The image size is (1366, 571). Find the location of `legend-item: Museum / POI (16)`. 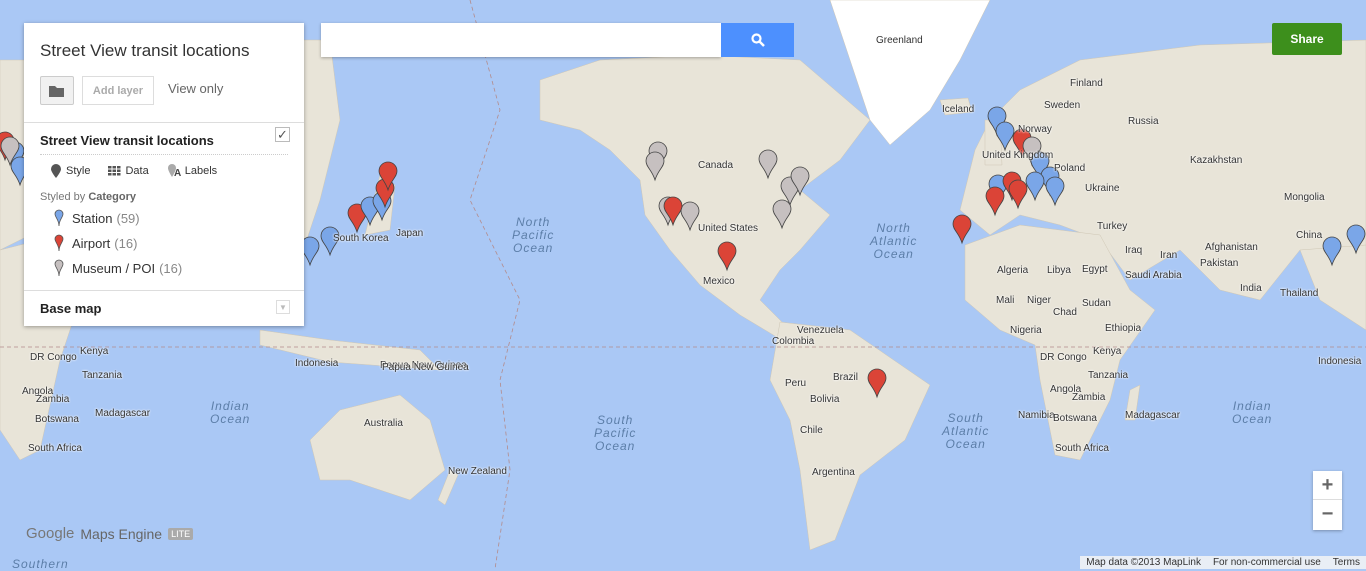

legend-item: Museum / POI (16) is located at coordinates (164, 265).